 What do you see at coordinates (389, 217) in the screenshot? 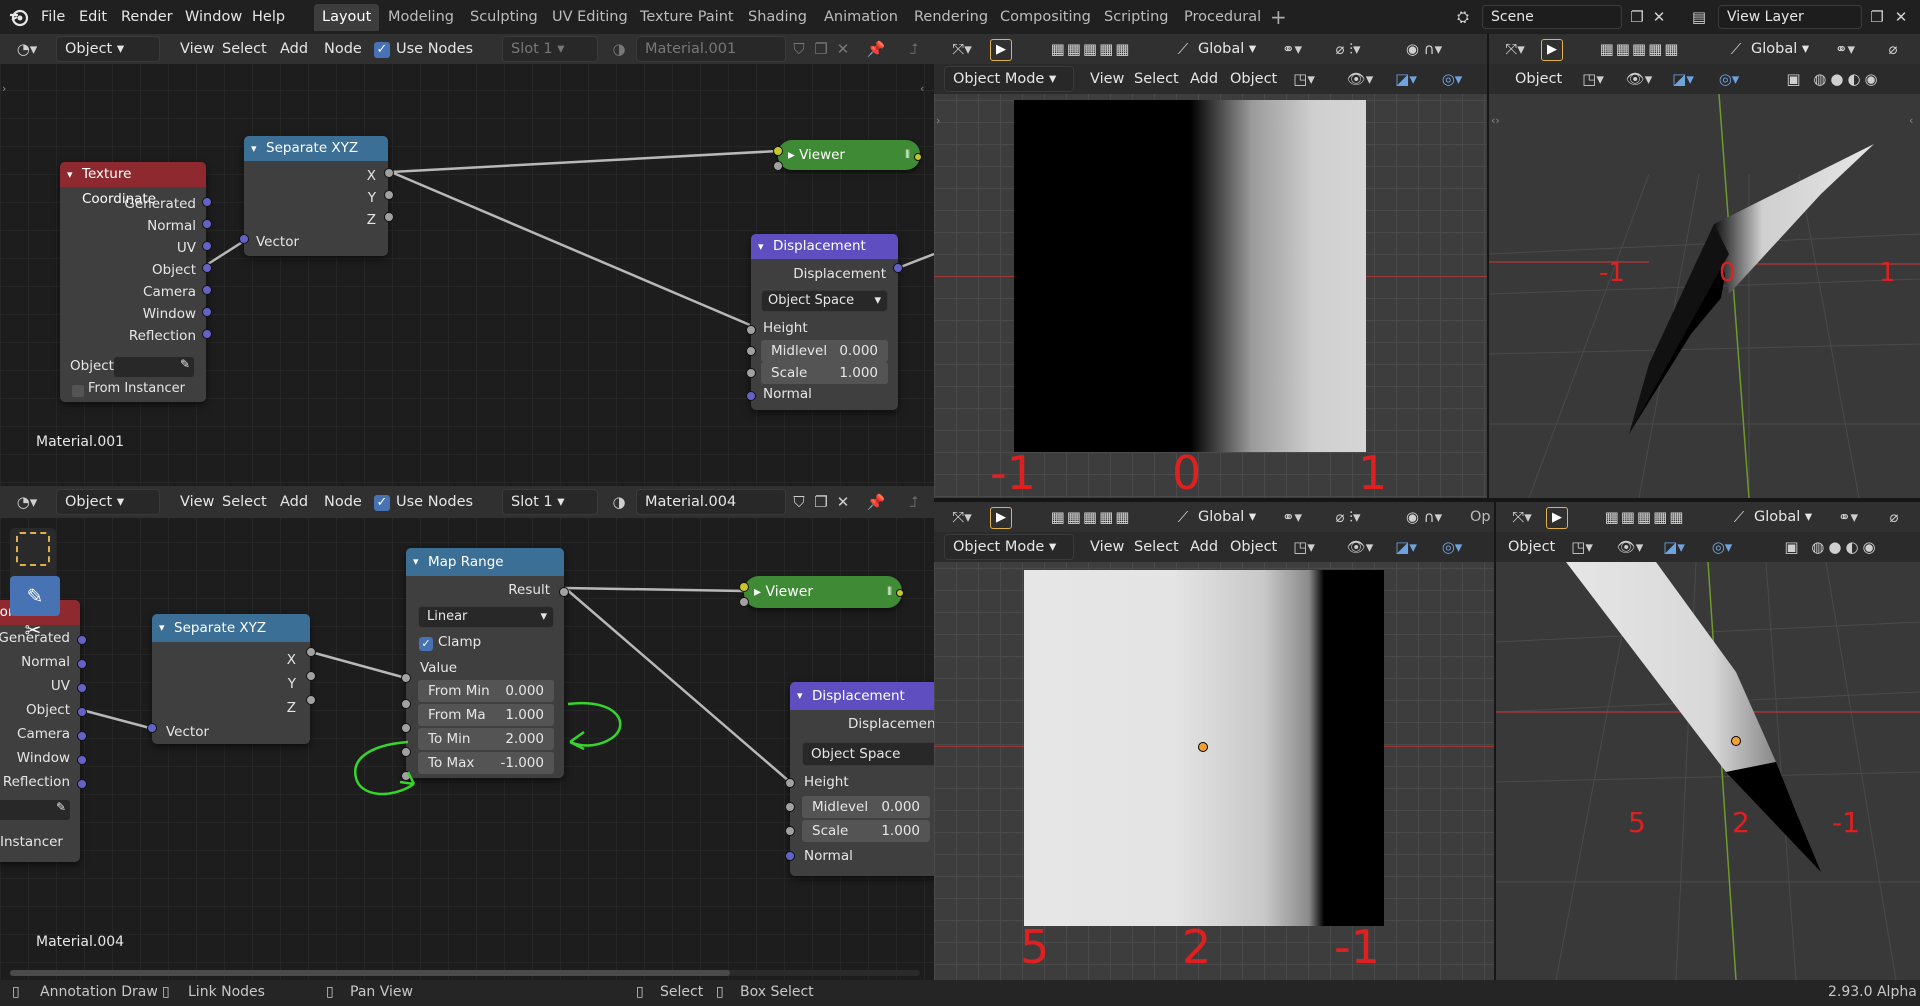
I see `socket-z` at bounding box center [389, 217].